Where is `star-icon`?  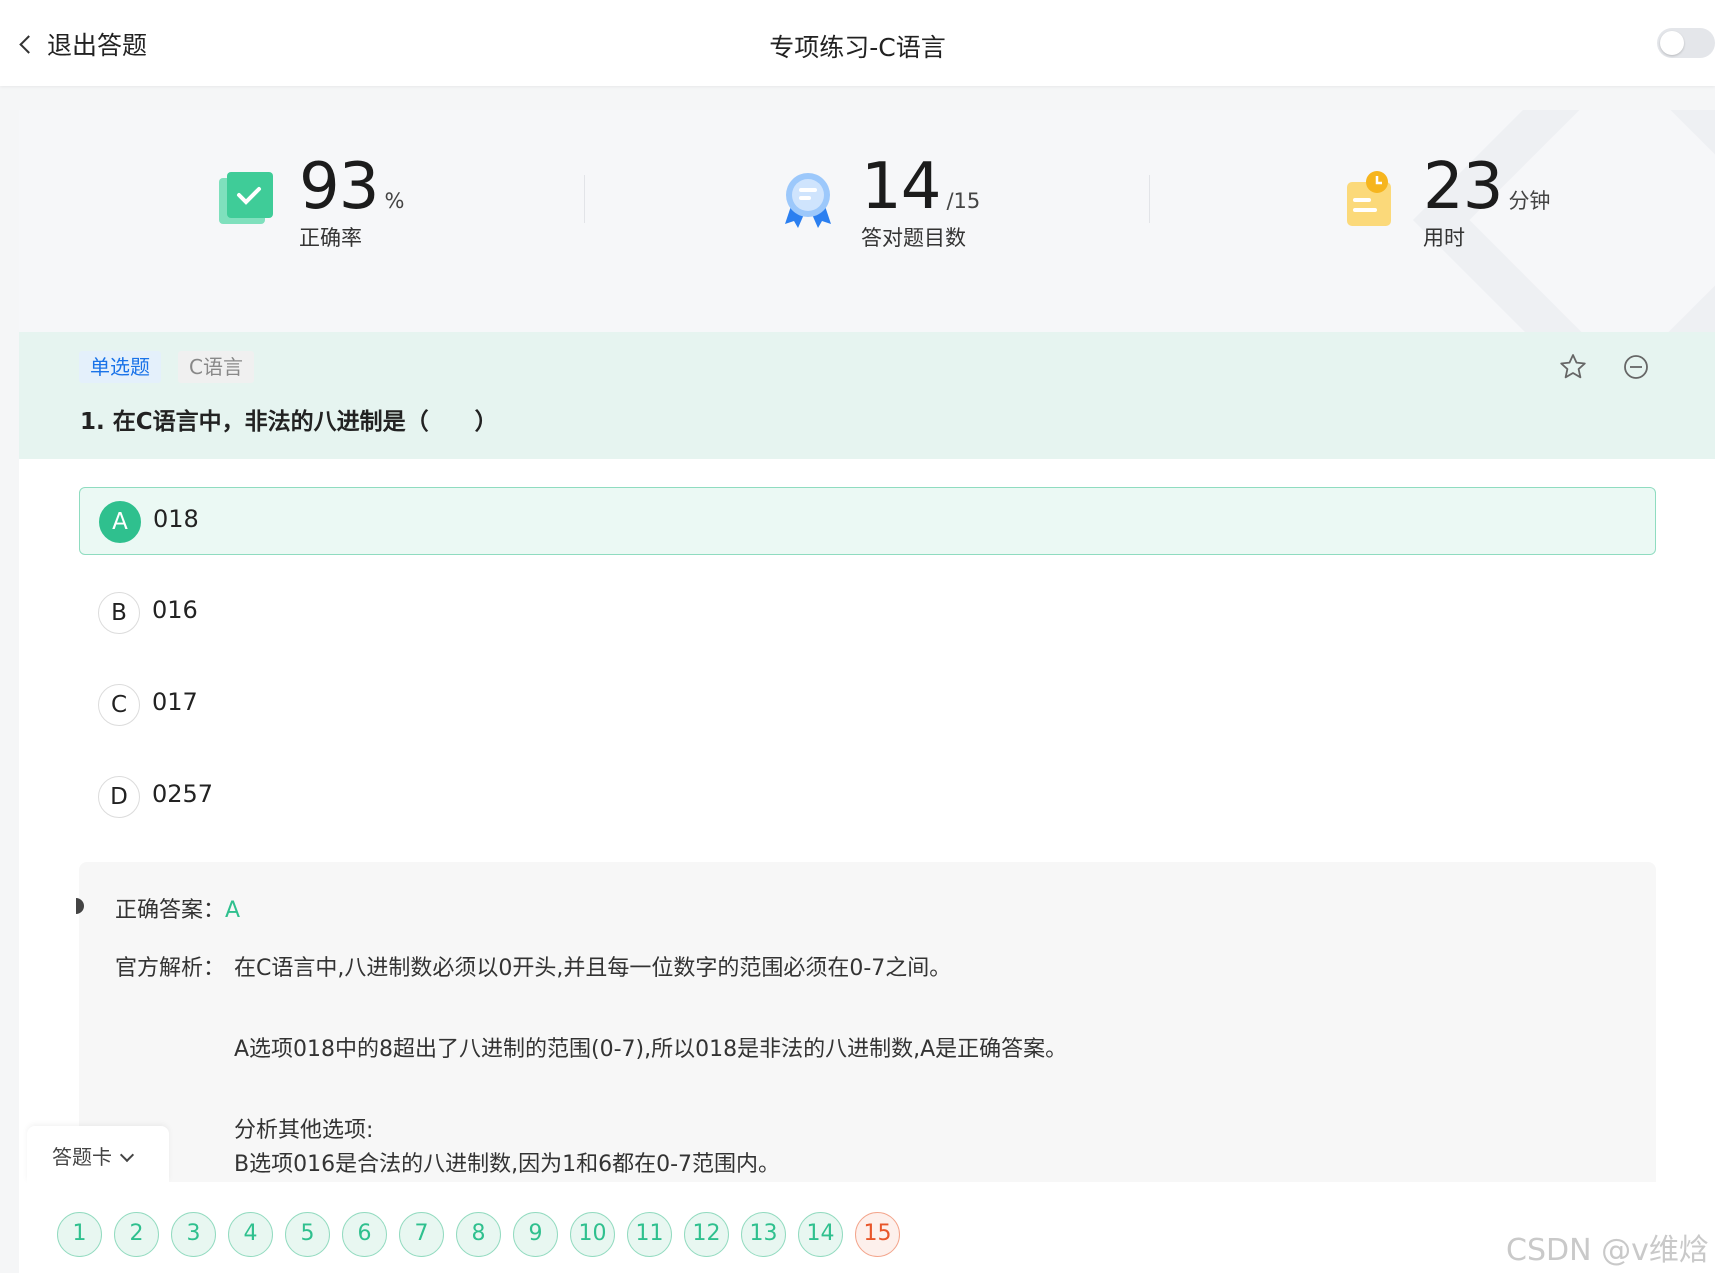 star-icon is located at coordinates (1573, 367).